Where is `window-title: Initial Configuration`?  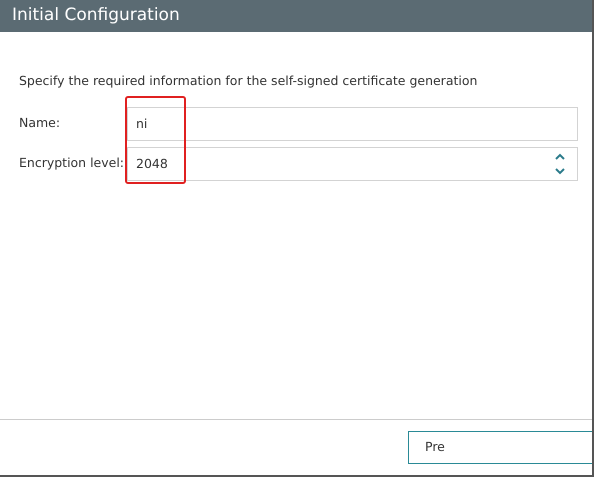
window-title: Initial Configuration is located at coordinates (96, 16).